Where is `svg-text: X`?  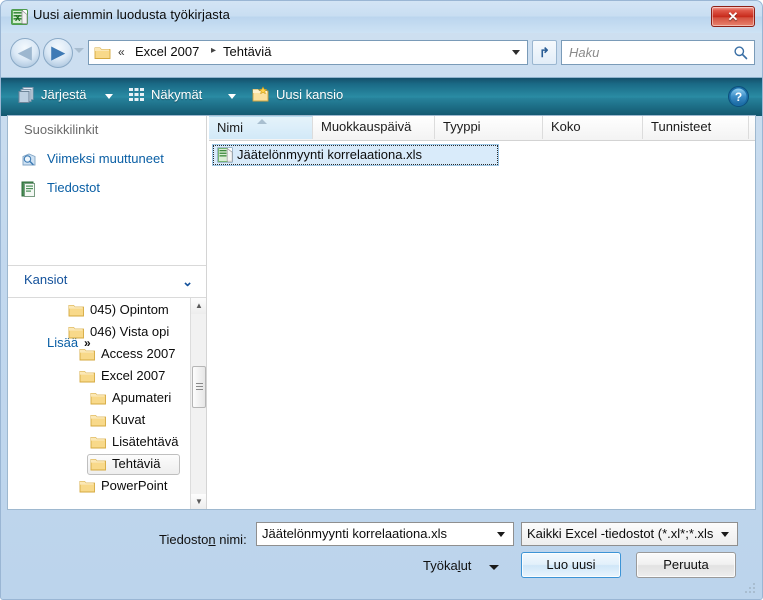 svg-text: X is located at coordinates (18, 18).